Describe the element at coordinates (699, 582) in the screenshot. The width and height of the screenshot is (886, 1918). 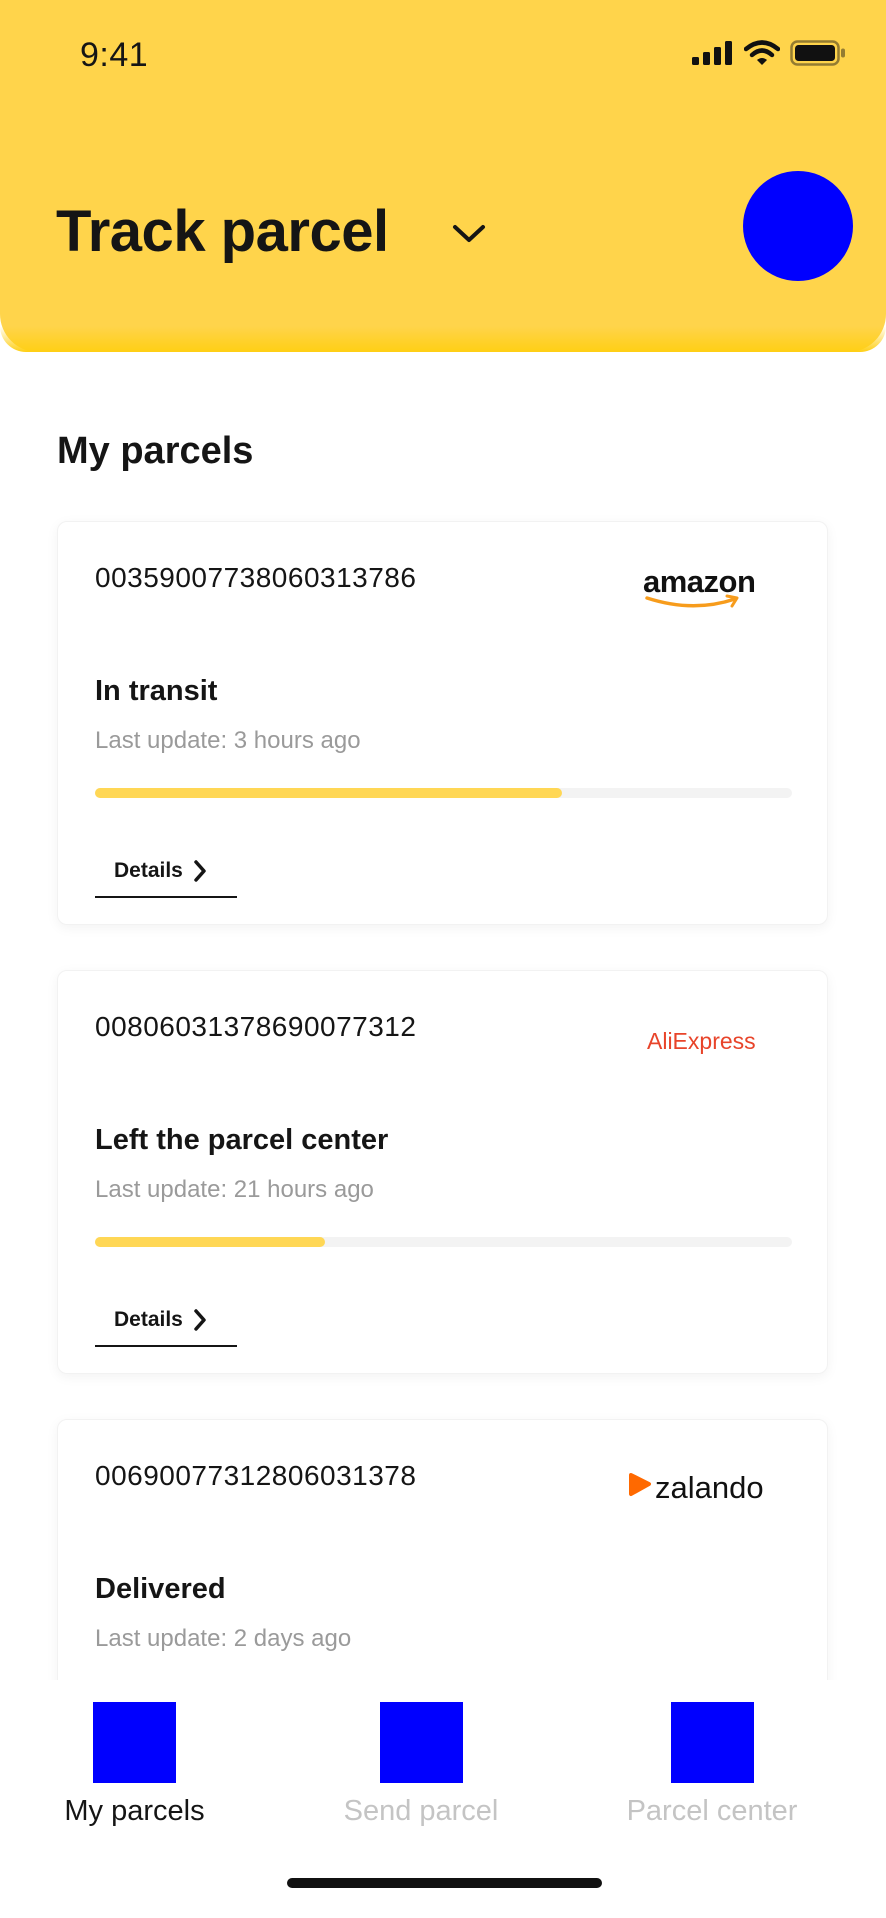
I see `svg-text: amazon` at that location.